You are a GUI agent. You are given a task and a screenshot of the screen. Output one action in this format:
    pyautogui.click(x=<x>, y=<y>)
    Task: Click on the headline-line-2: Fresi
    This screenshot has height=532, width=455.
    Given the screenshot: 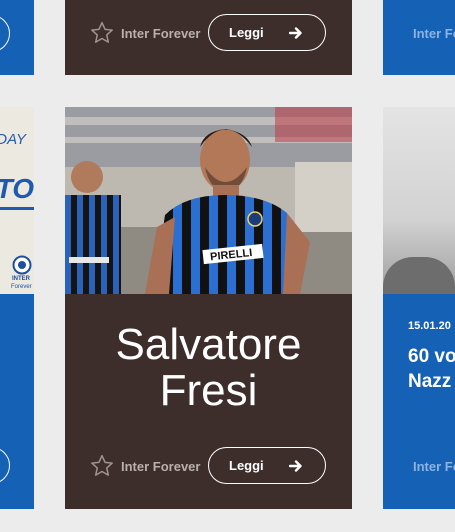 What is the action you would take?
    pyautogui.click(x=208, y=390)
    